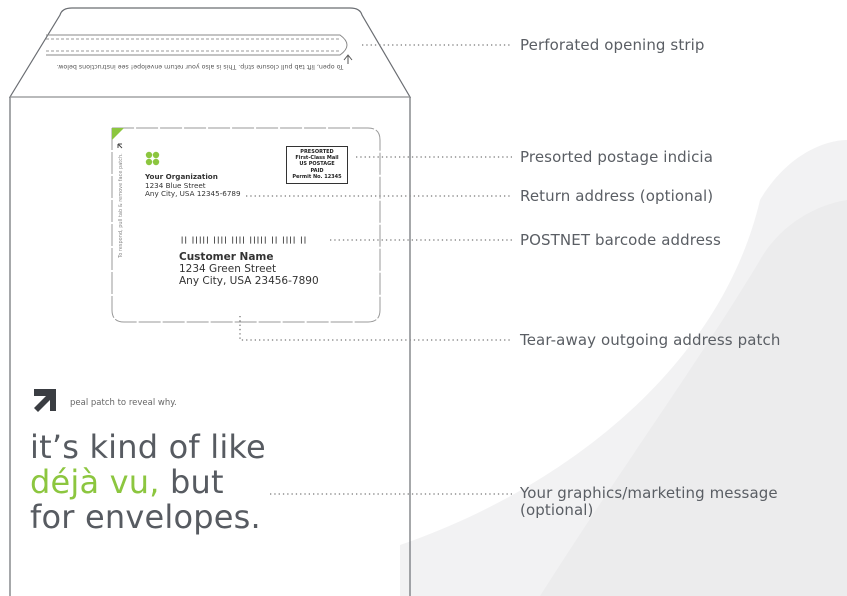 This screenshot has width=847, height=596. Describe the element at coordinates (95, 482) in the screenshot. I see `headline-green-text: déjà vu,` at that location.